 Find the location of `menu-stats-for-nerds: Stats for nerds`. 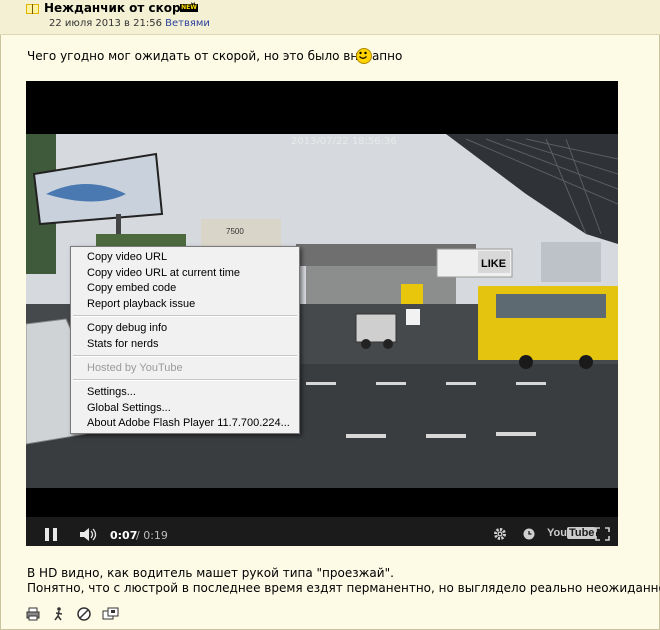

menu-stats-for-nerds: Stats for nerds is located at coordinates (123, 344).